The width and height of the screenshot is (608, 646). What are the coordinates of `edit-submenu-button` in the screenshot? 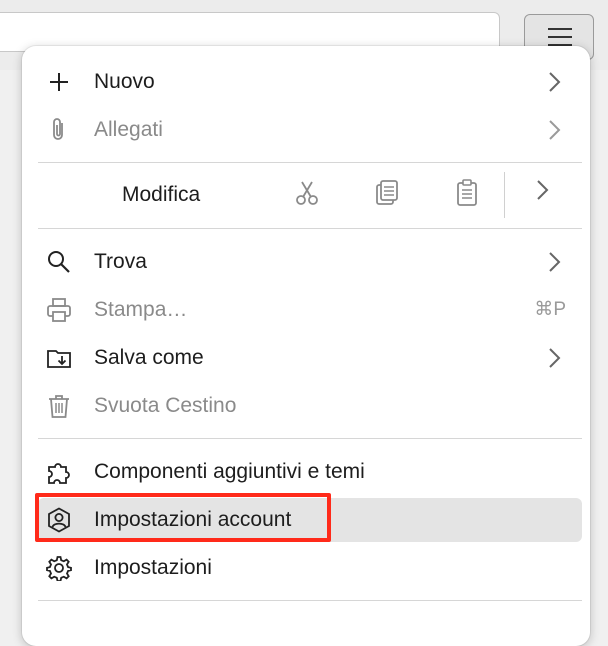 It's located at (552, 195).